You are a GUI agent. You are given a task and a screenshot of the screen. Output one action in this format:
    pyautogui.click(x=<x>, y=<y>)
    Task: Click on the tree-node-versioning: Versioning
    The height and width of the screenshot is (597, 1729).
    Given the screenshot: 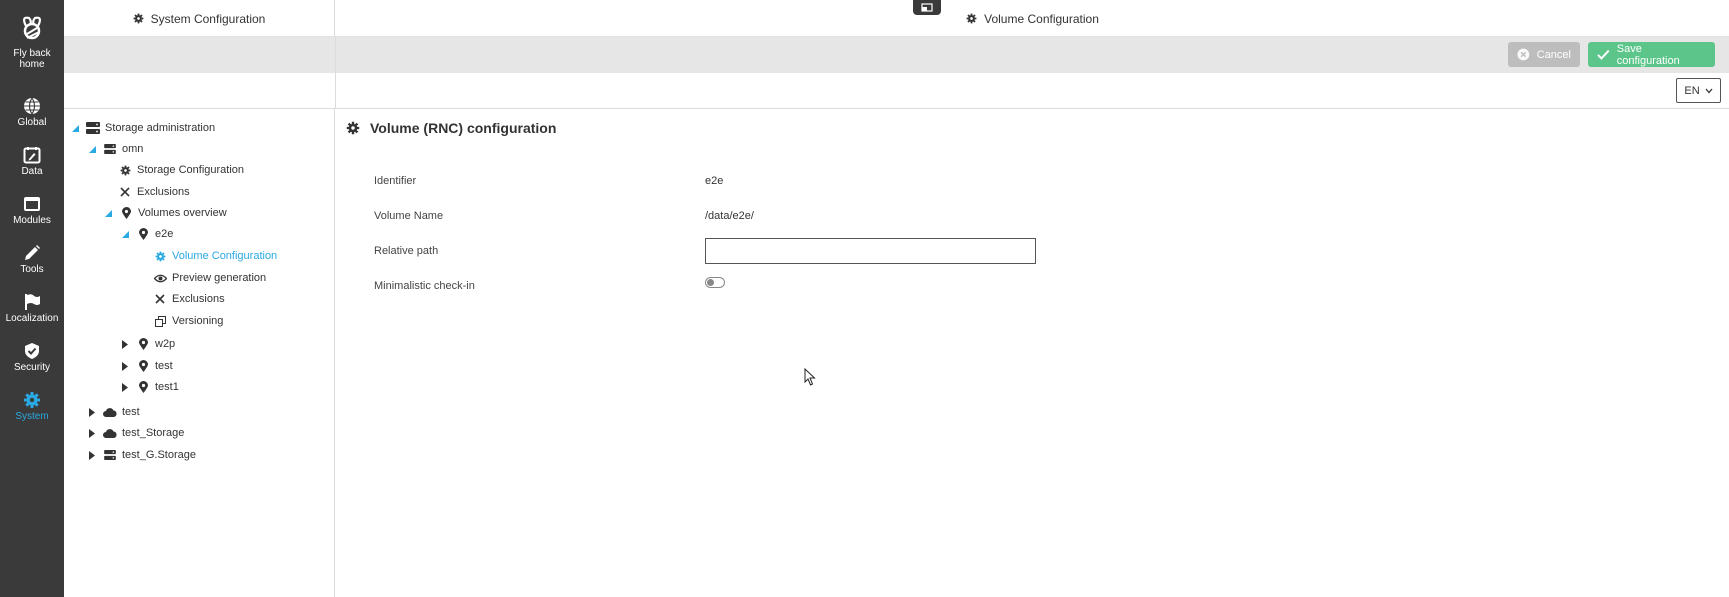 What is the action you would take?
    pyautogui.click(x=188, y=321)
    